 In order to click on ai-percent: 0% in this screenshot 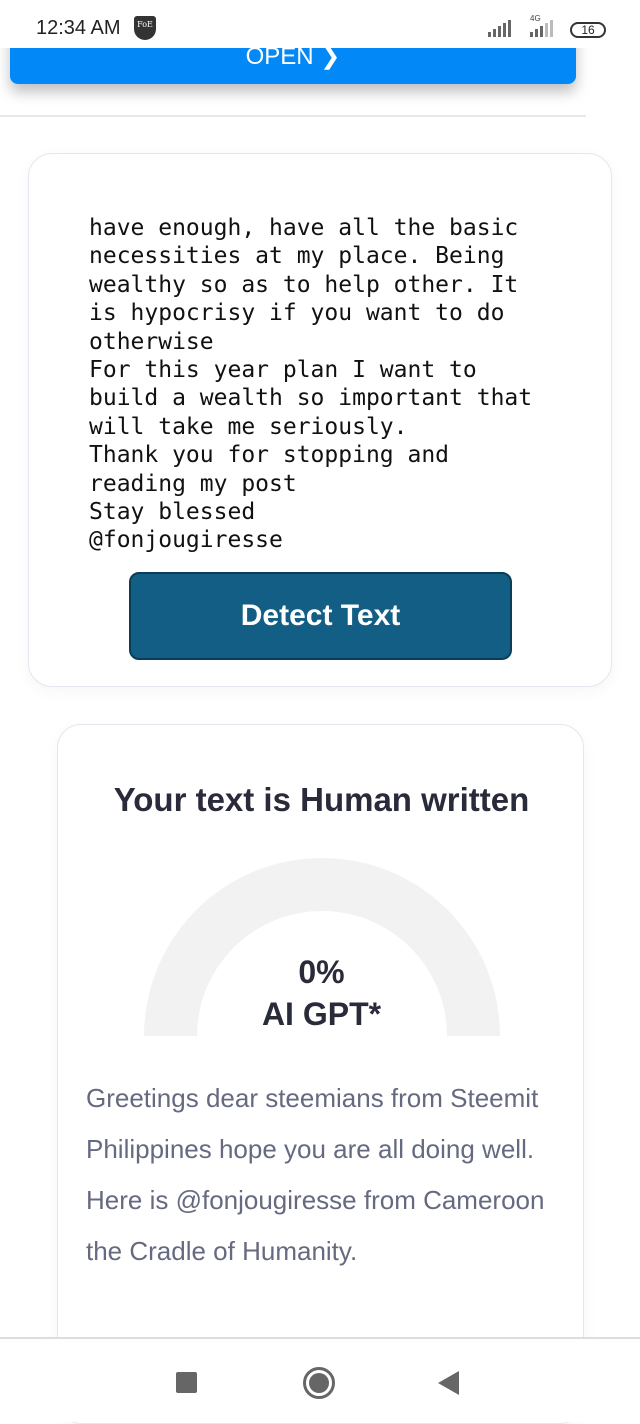, I will do `click(321, 972)`.